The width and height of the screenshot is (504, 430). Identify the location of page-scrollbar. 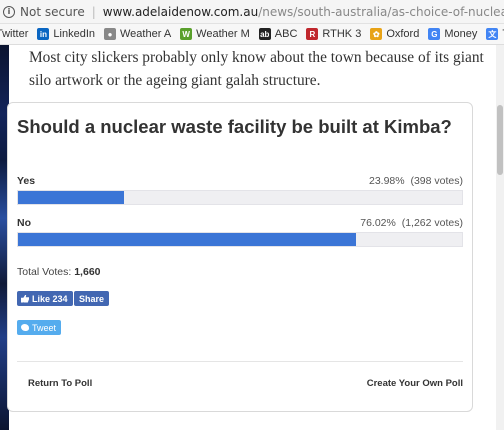
(500, 237).